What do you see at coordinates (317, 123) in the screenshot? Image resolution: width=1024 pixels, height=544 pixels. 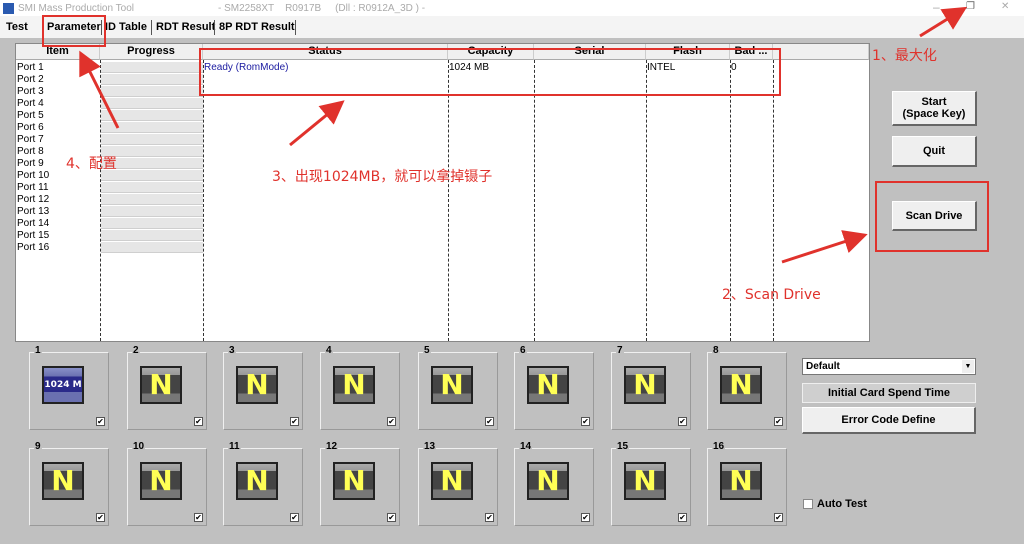 I see `arrow-to-status` at bounding box center [317, 123].